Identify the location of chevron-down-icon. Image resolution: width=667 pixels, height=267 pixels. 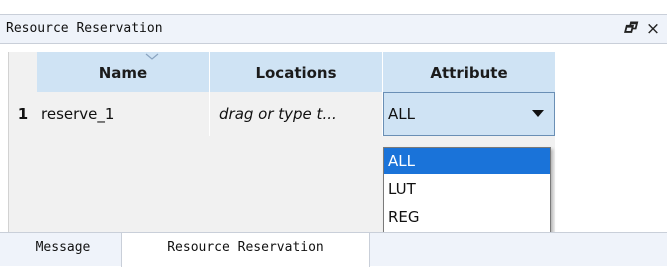
(538, 114).